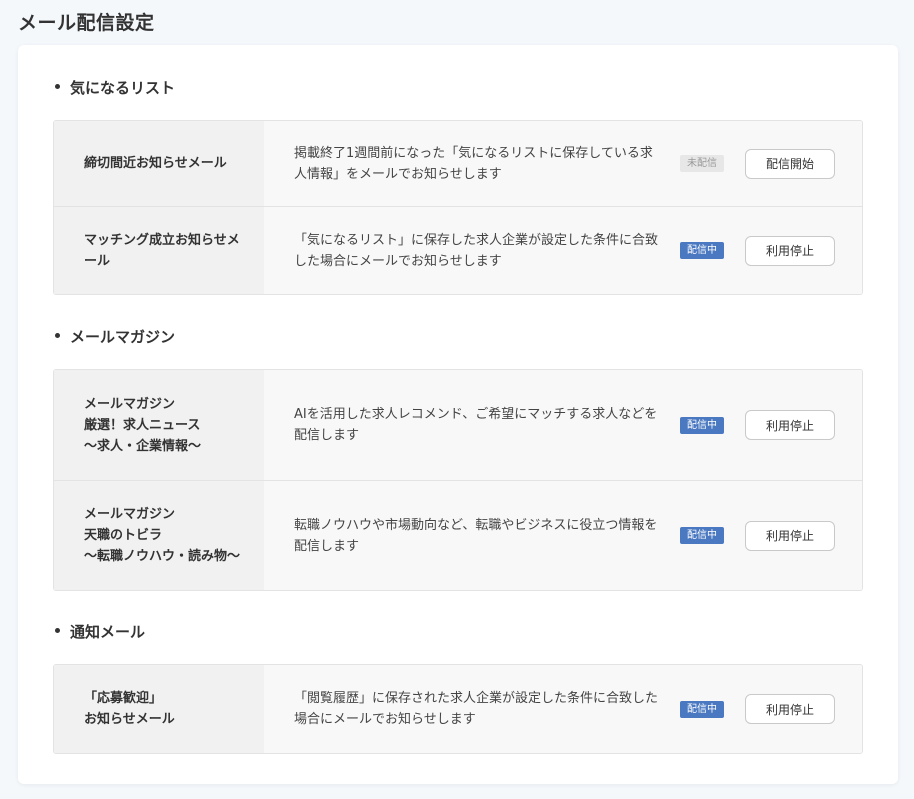 The width and height of the screenshot is (914, 799). What do you see at coordinates (162, 250) in the screenshot?
I see `row-name-label: マッチング成立お知らせメ ール` at bounding box center [162, 250].